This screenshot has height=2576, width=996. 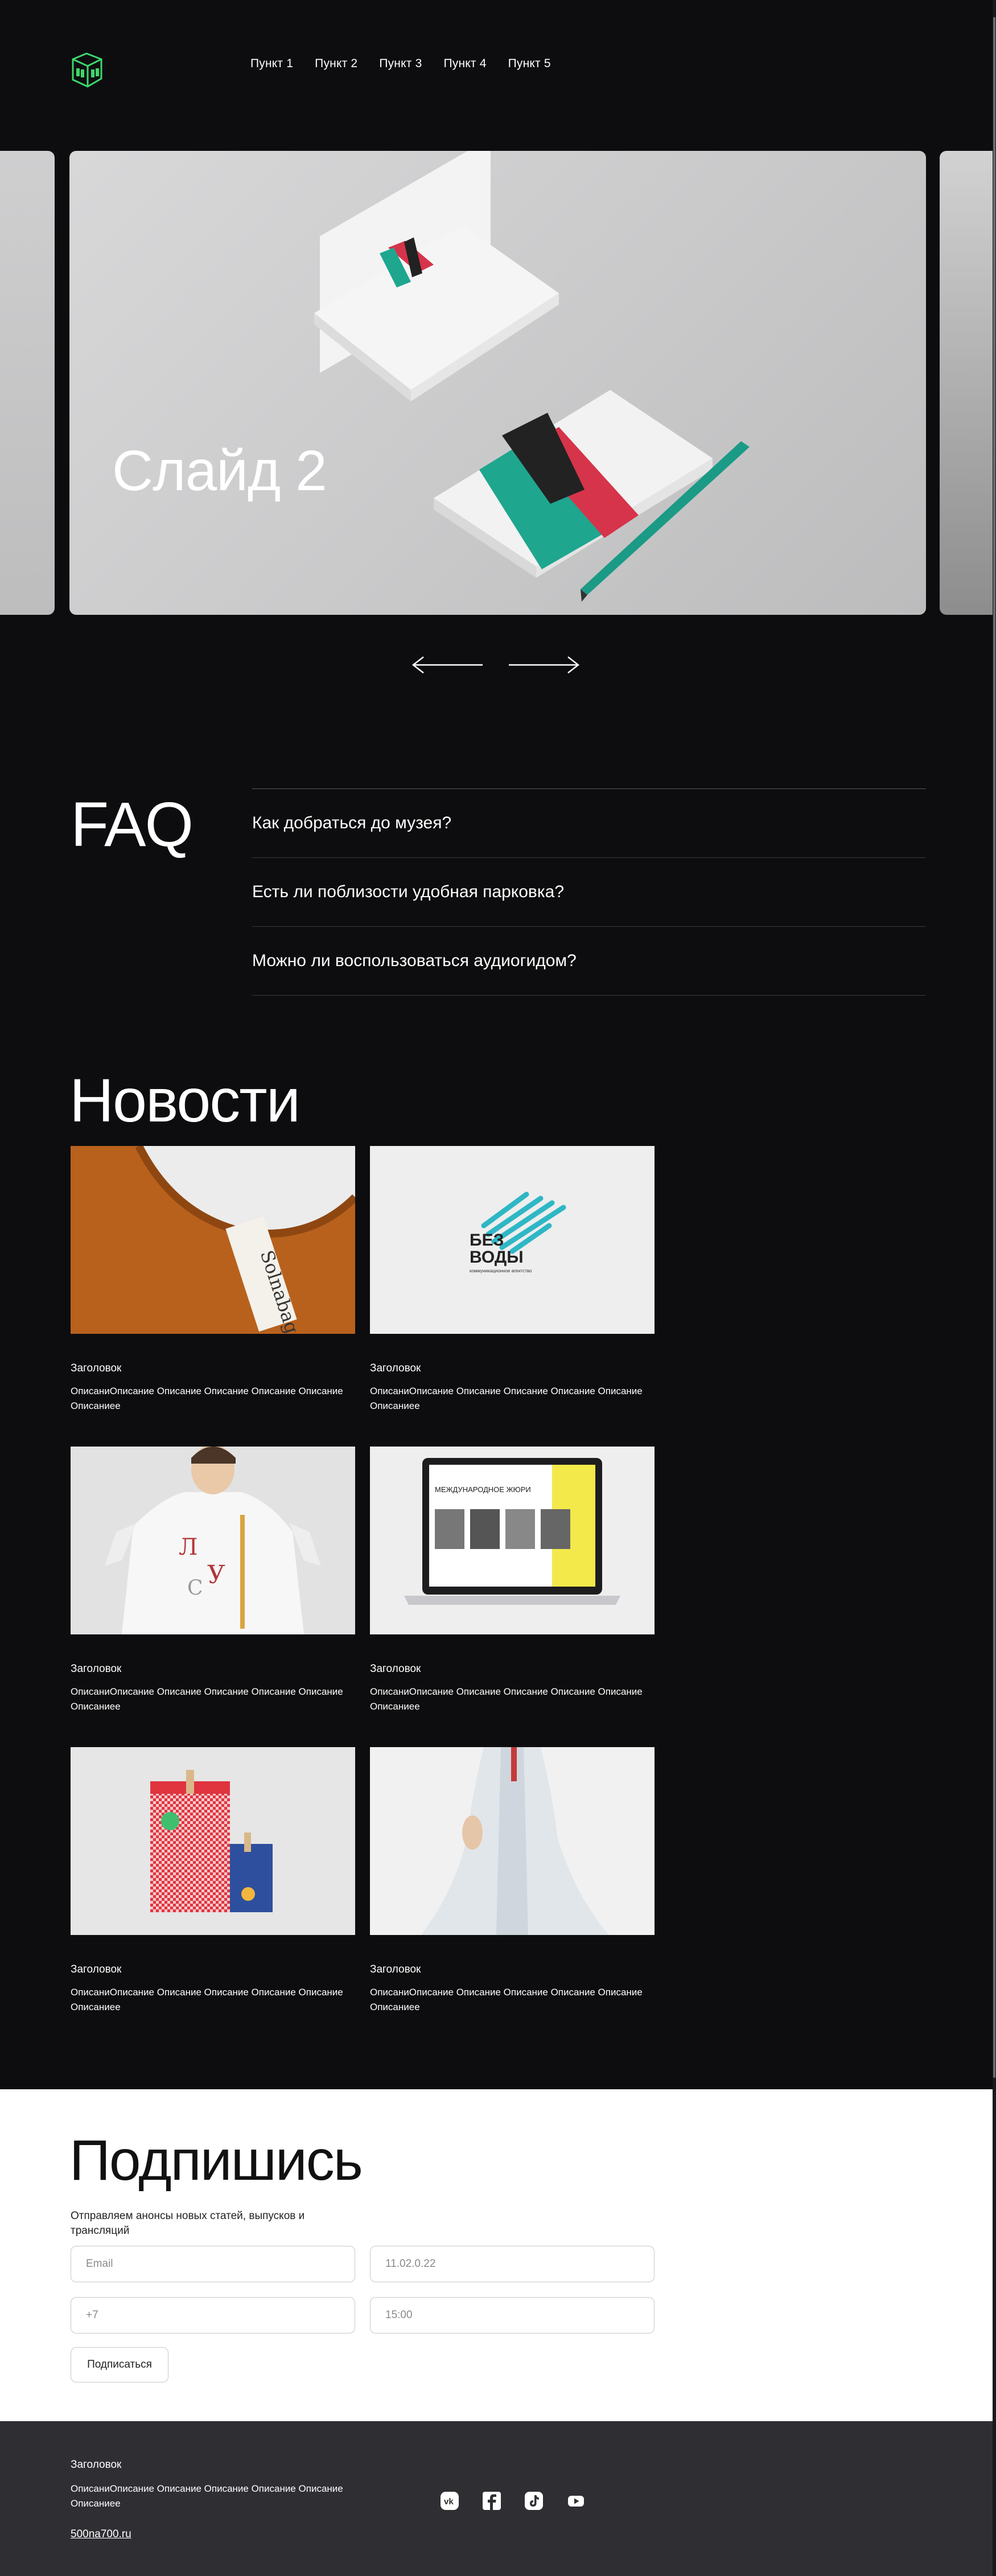 What do you see at coordinates (213, 1240) in the screenshot?
I see `news-image: Ѕolnabag` at bounding box center [213, 1240].